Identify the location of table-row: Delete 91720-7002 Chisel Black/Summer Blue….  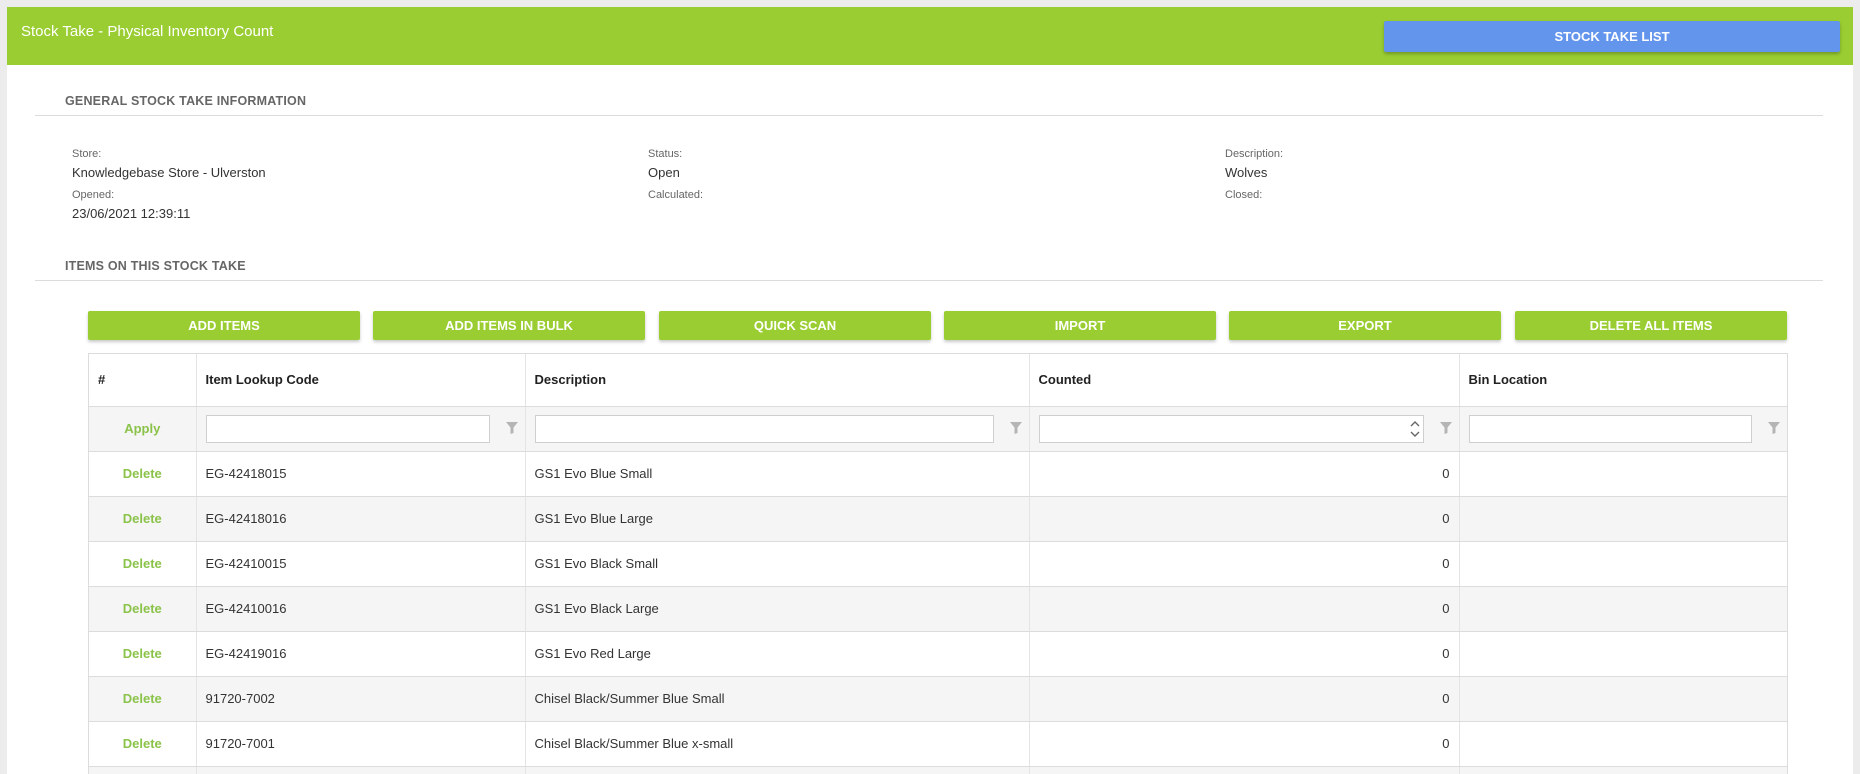
(938, 699).